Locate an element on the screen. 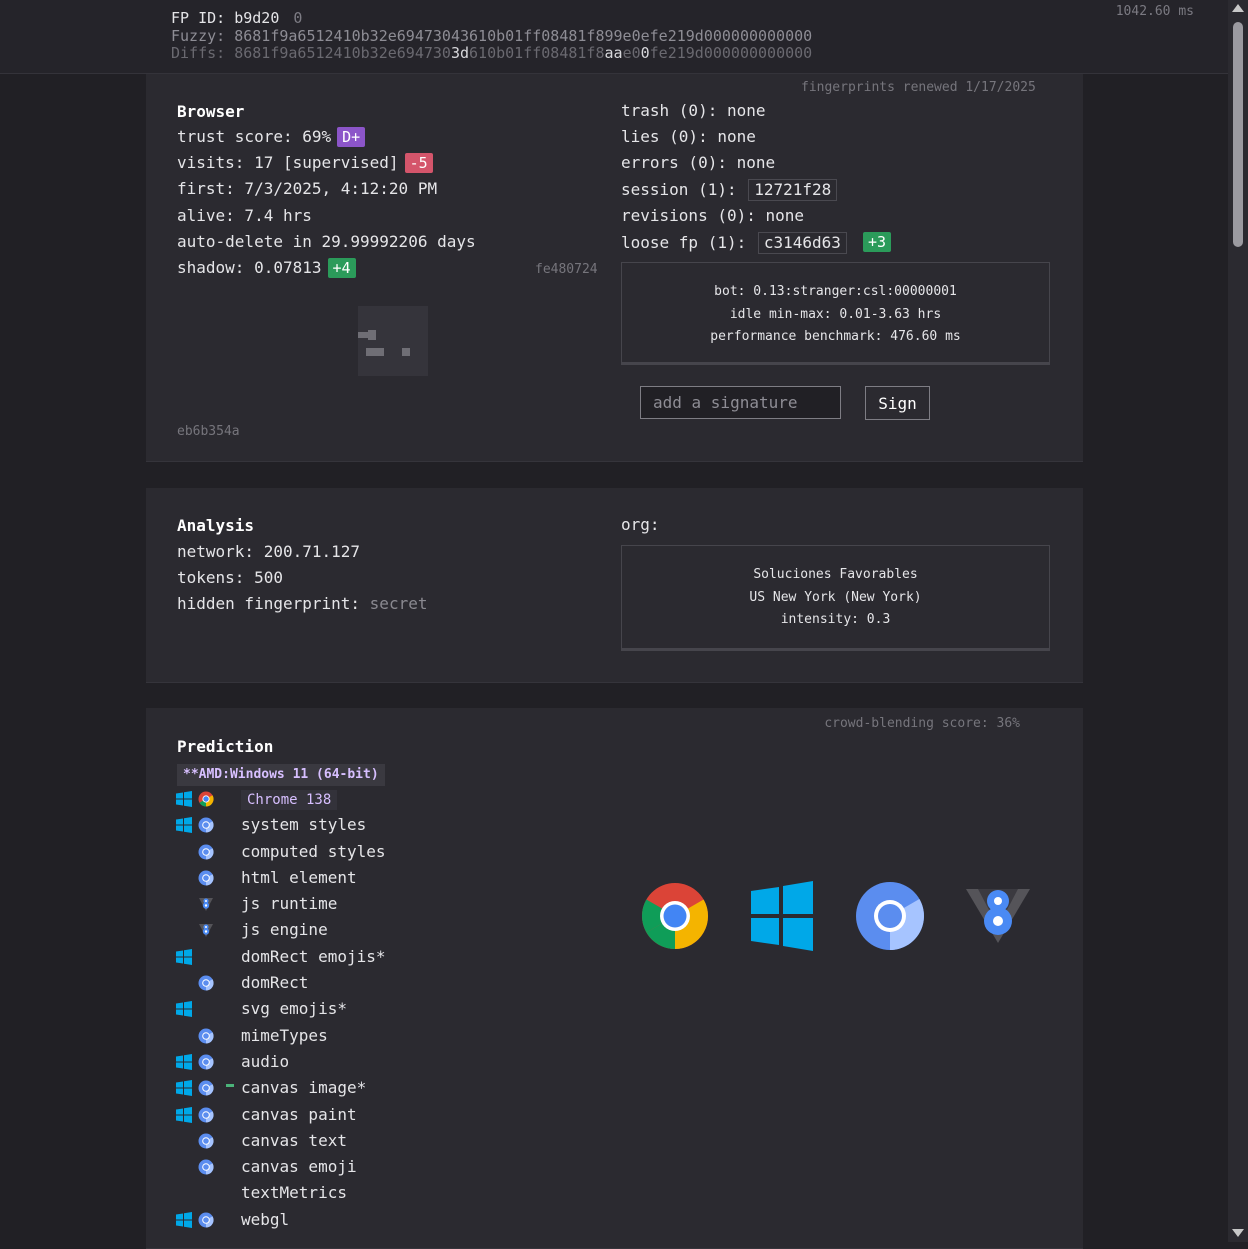 Image resolution: width=1248 pixels, height=1249 pixels. prediction-label: html element is located at coordinates (299, 877).